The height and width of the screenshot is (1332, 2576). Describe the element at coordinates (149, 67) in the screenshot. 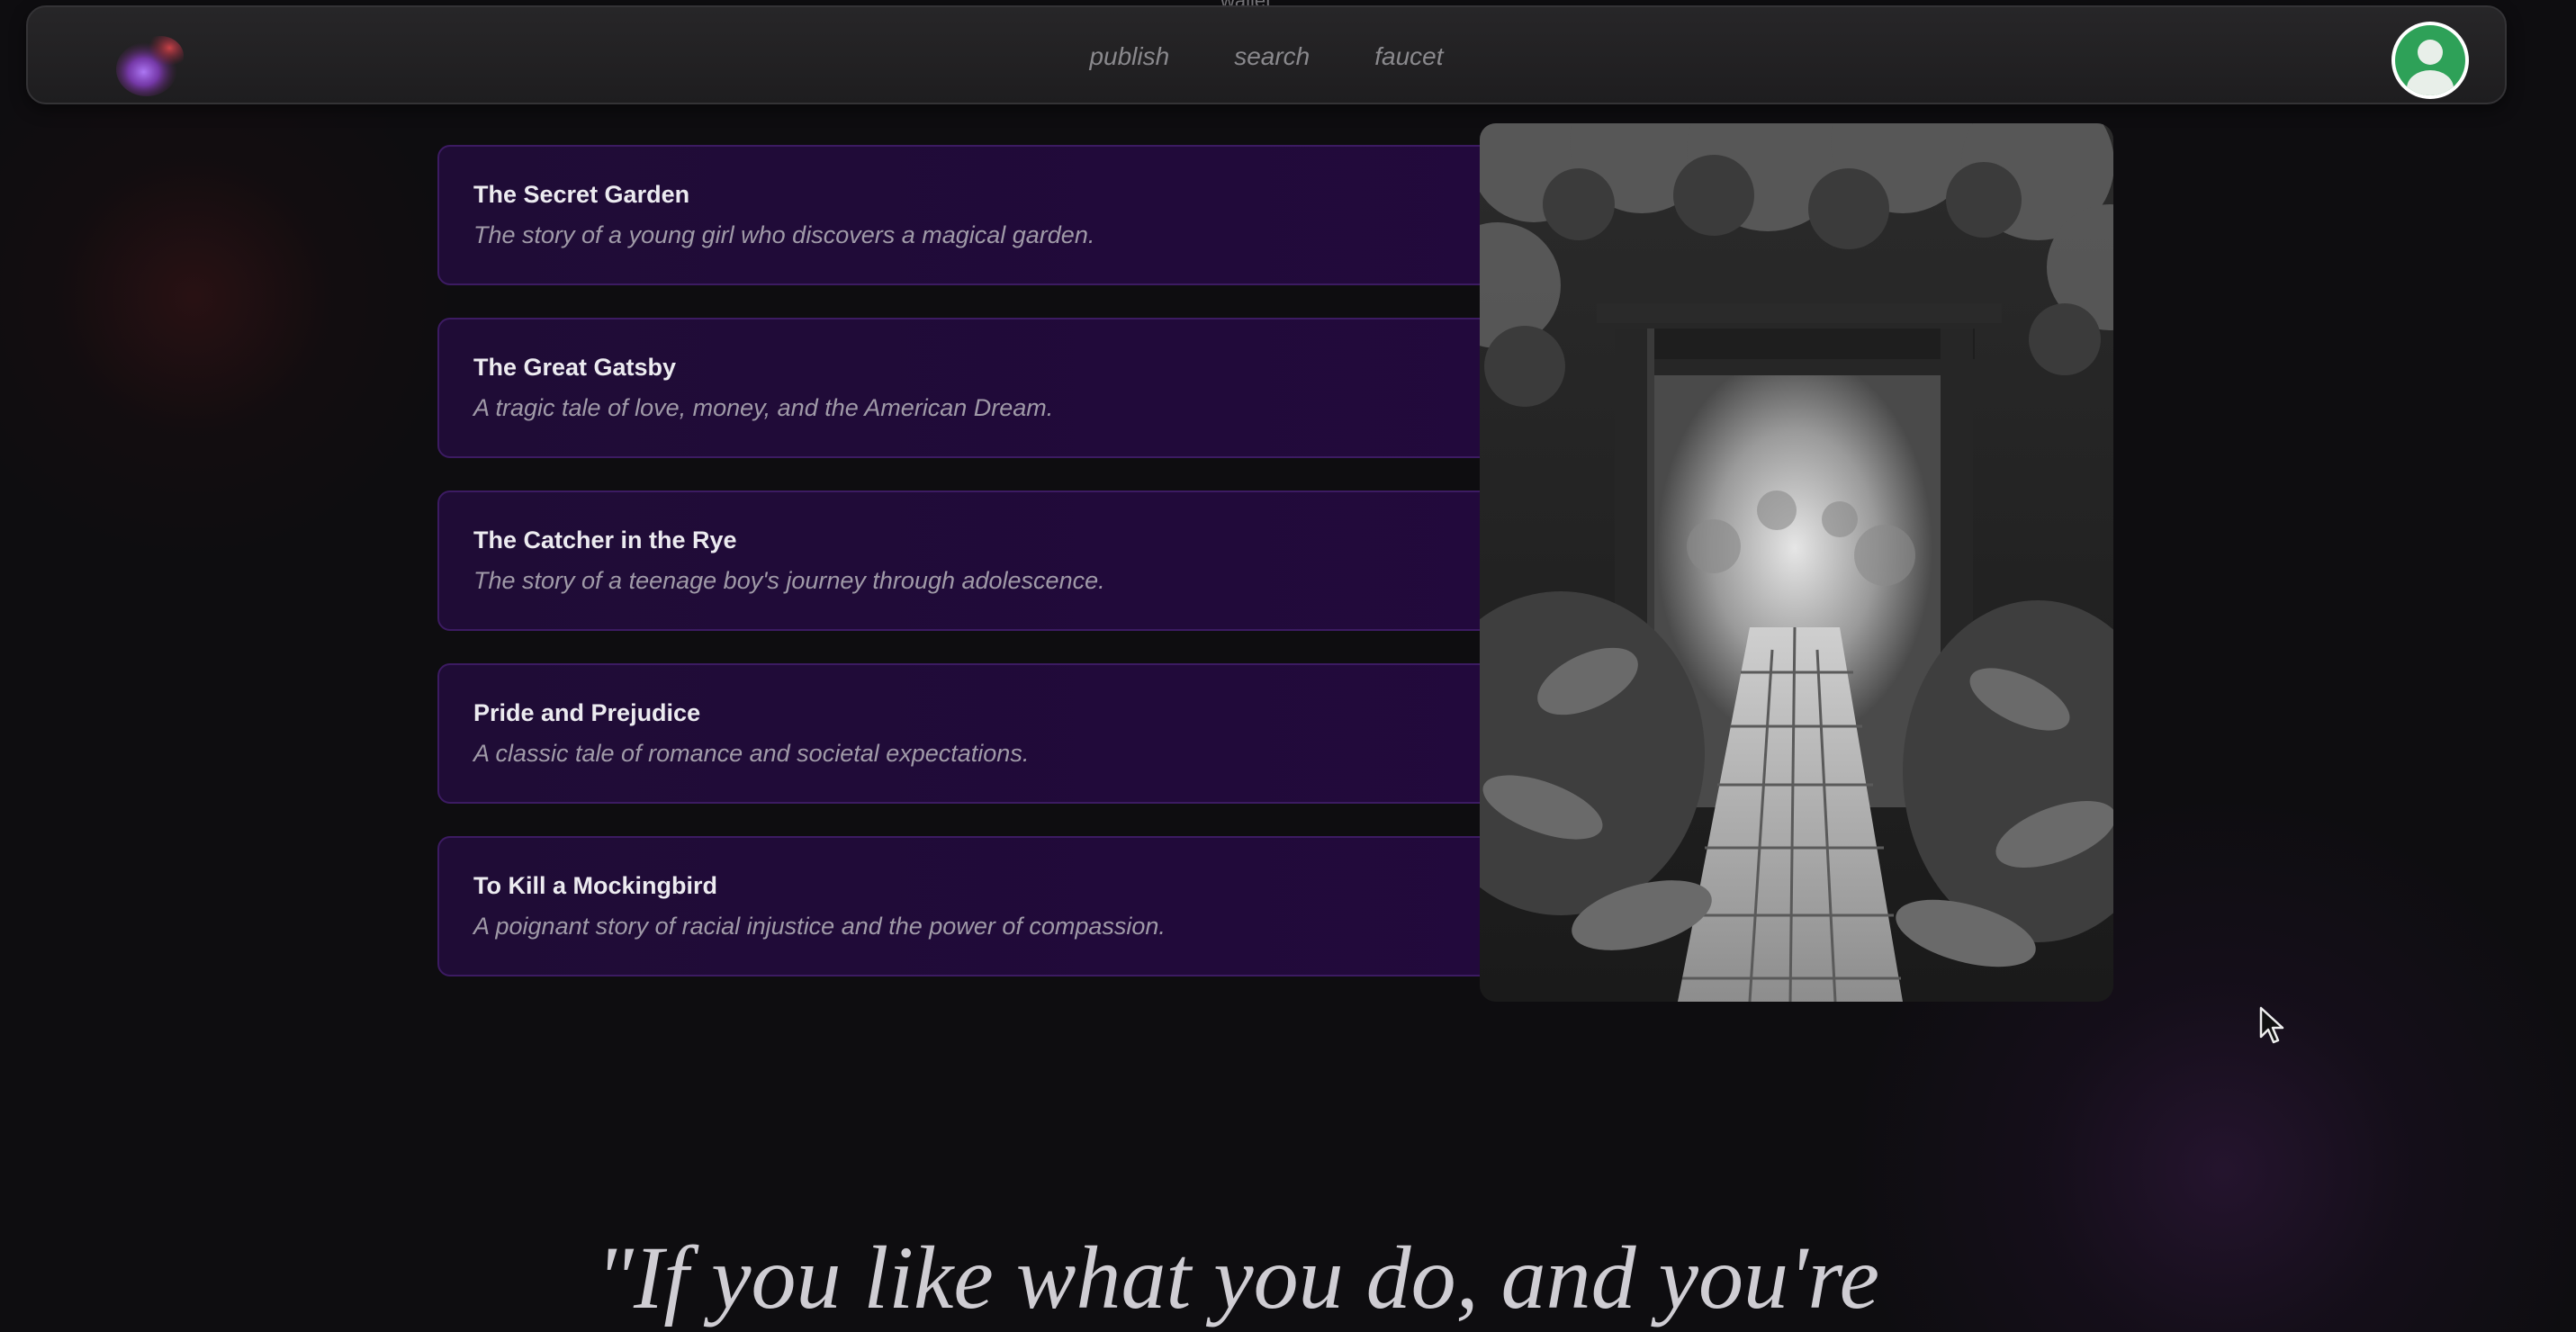

I see `logo-icon` at that location.